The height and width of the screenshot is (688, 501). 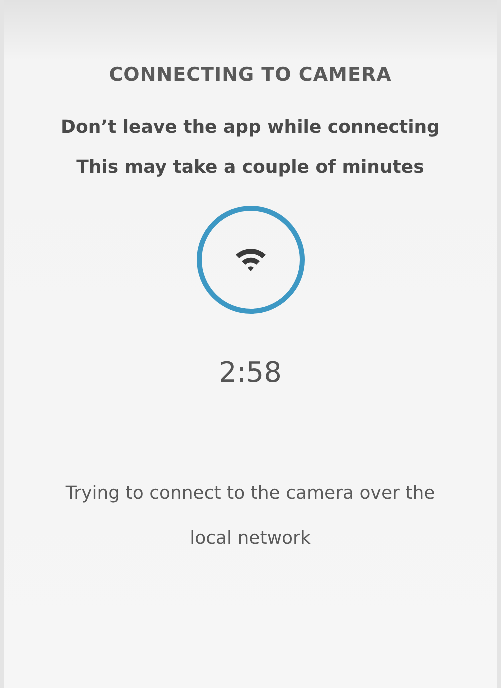 I want to click on countdown-timer: 2:58, so click(x=250, y=372).